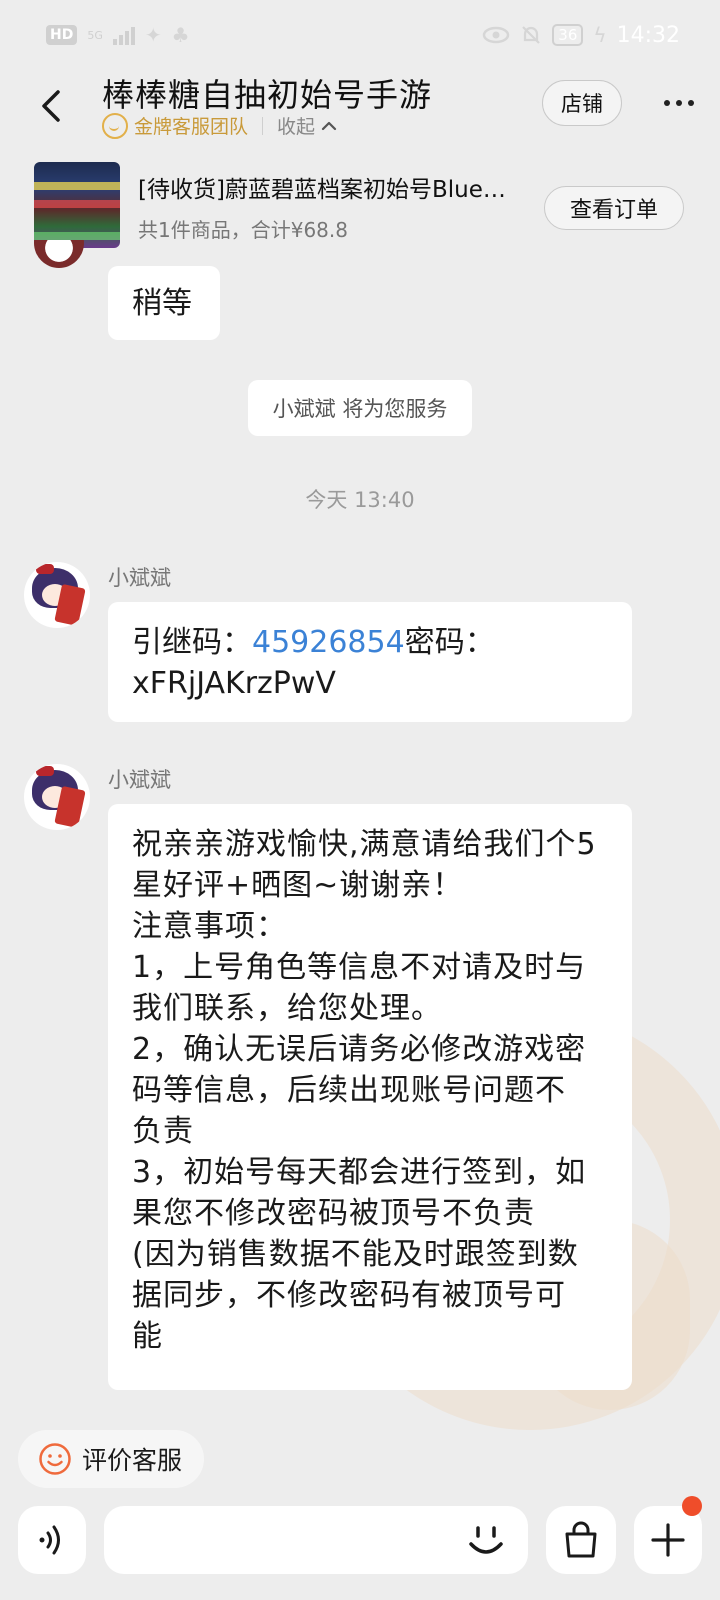  Describe the element at coordinates (115, 125) in the screenshot. I see `gold-service-icon` at that location.